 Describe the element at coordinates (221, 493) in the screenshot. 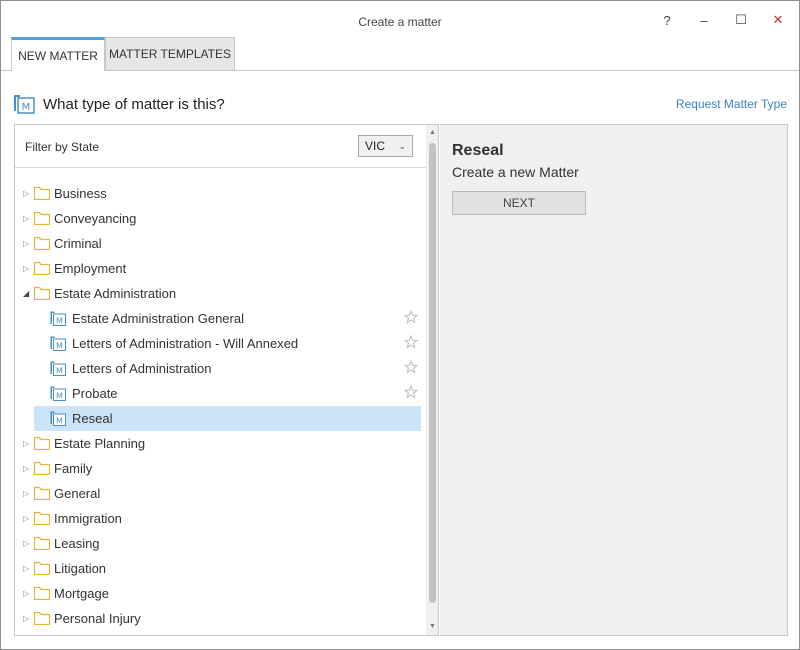

I see `tree-category-general: ▷ General` at that location.